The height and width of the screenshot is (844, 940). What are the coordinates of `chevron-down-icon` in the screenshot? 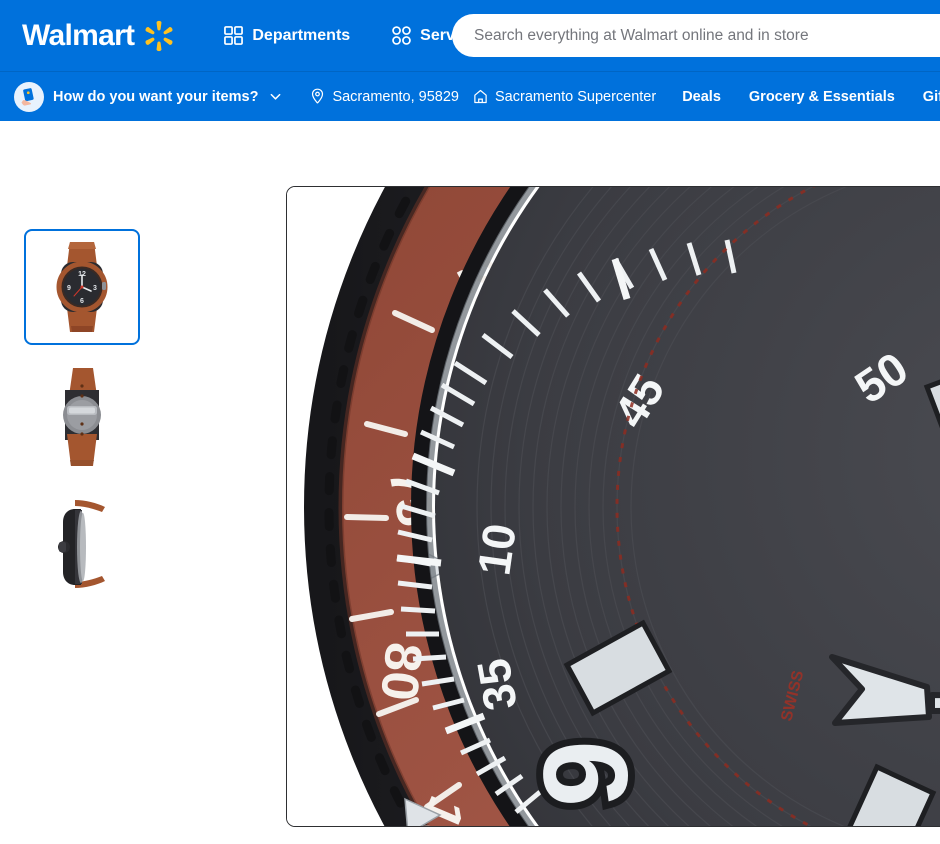 It's located at (274, 96).